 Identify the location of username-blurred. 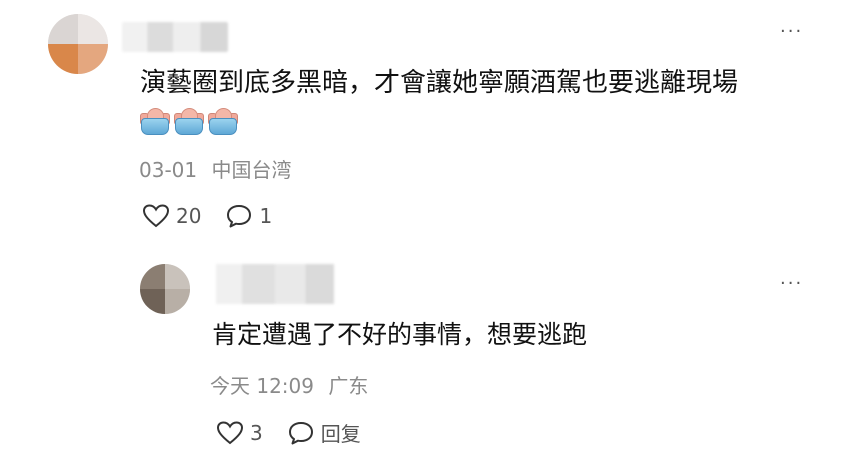
(175, 37).